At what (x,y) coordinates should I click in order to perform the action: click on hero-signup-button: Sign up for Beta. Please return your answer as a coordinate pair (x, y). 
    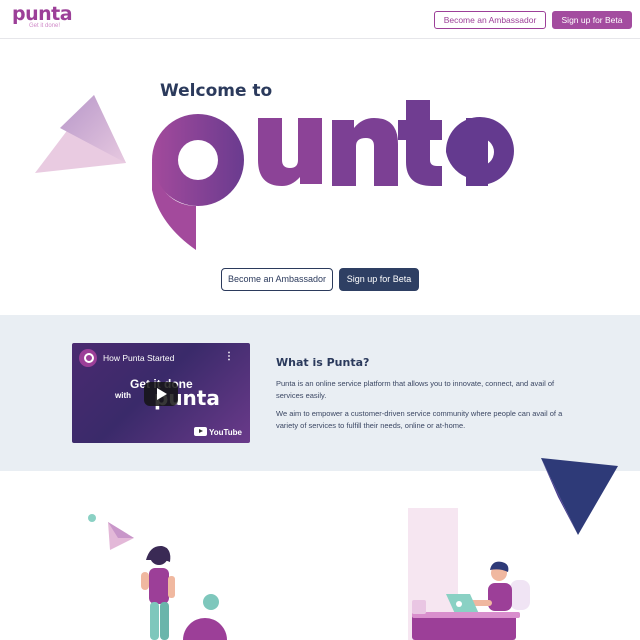
    Looking at the image, I should click on (379, 279).